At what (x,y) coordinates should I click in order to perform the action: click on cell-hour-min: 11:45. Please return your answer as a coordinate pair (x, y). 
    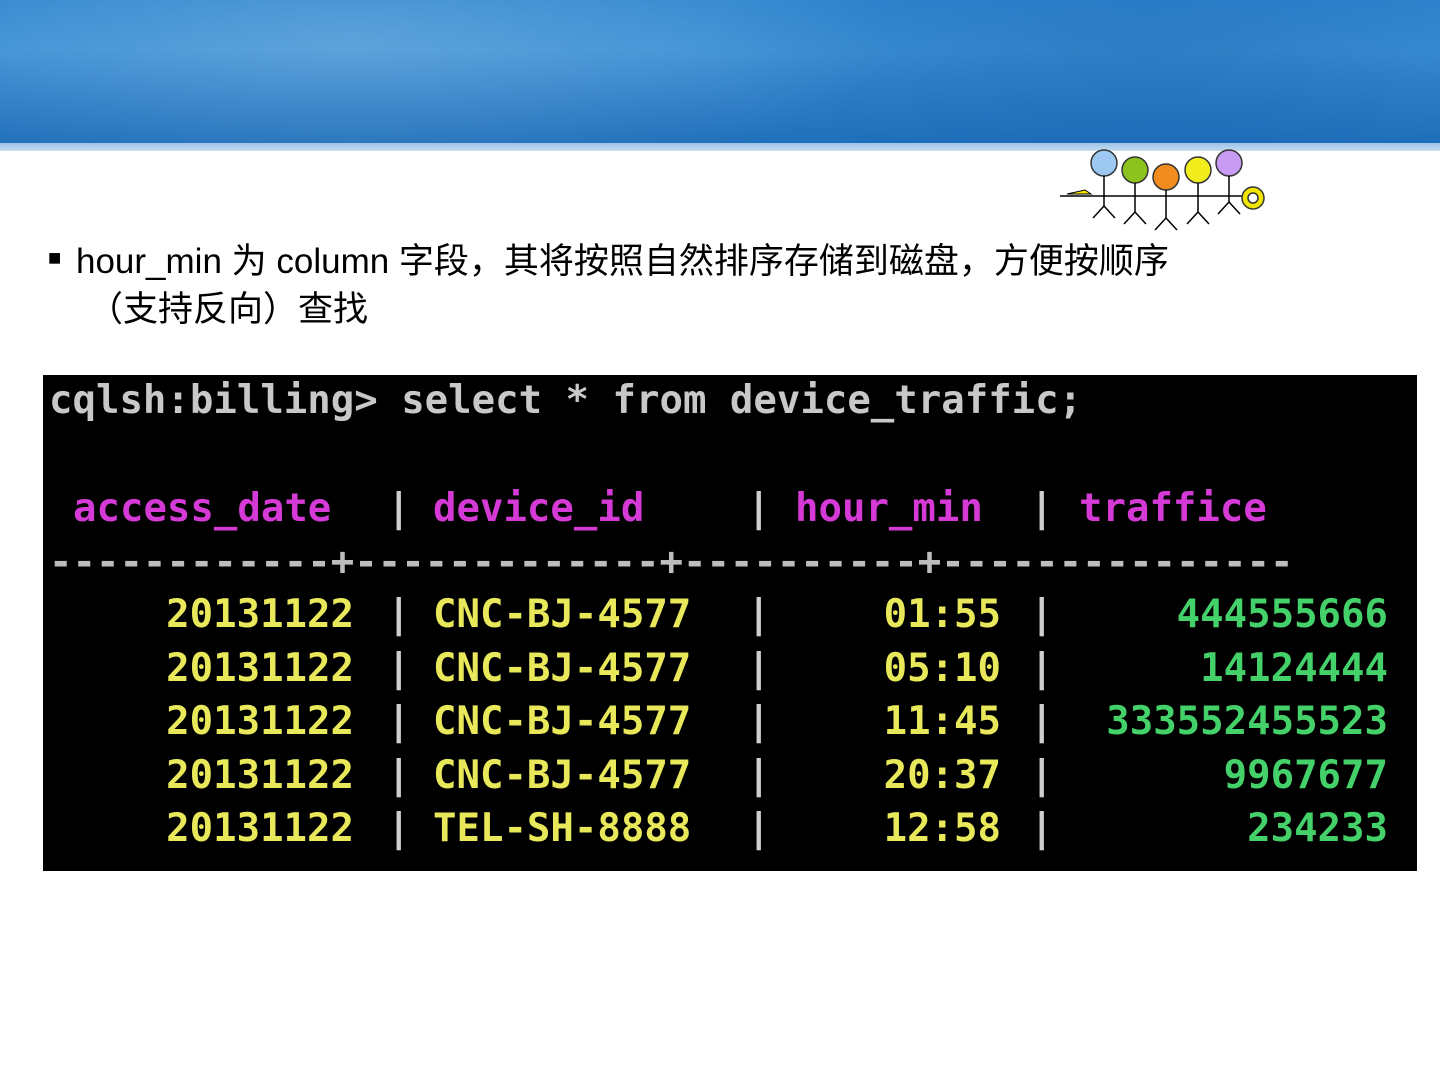
    Looking at the image, I should click on (942, 721).